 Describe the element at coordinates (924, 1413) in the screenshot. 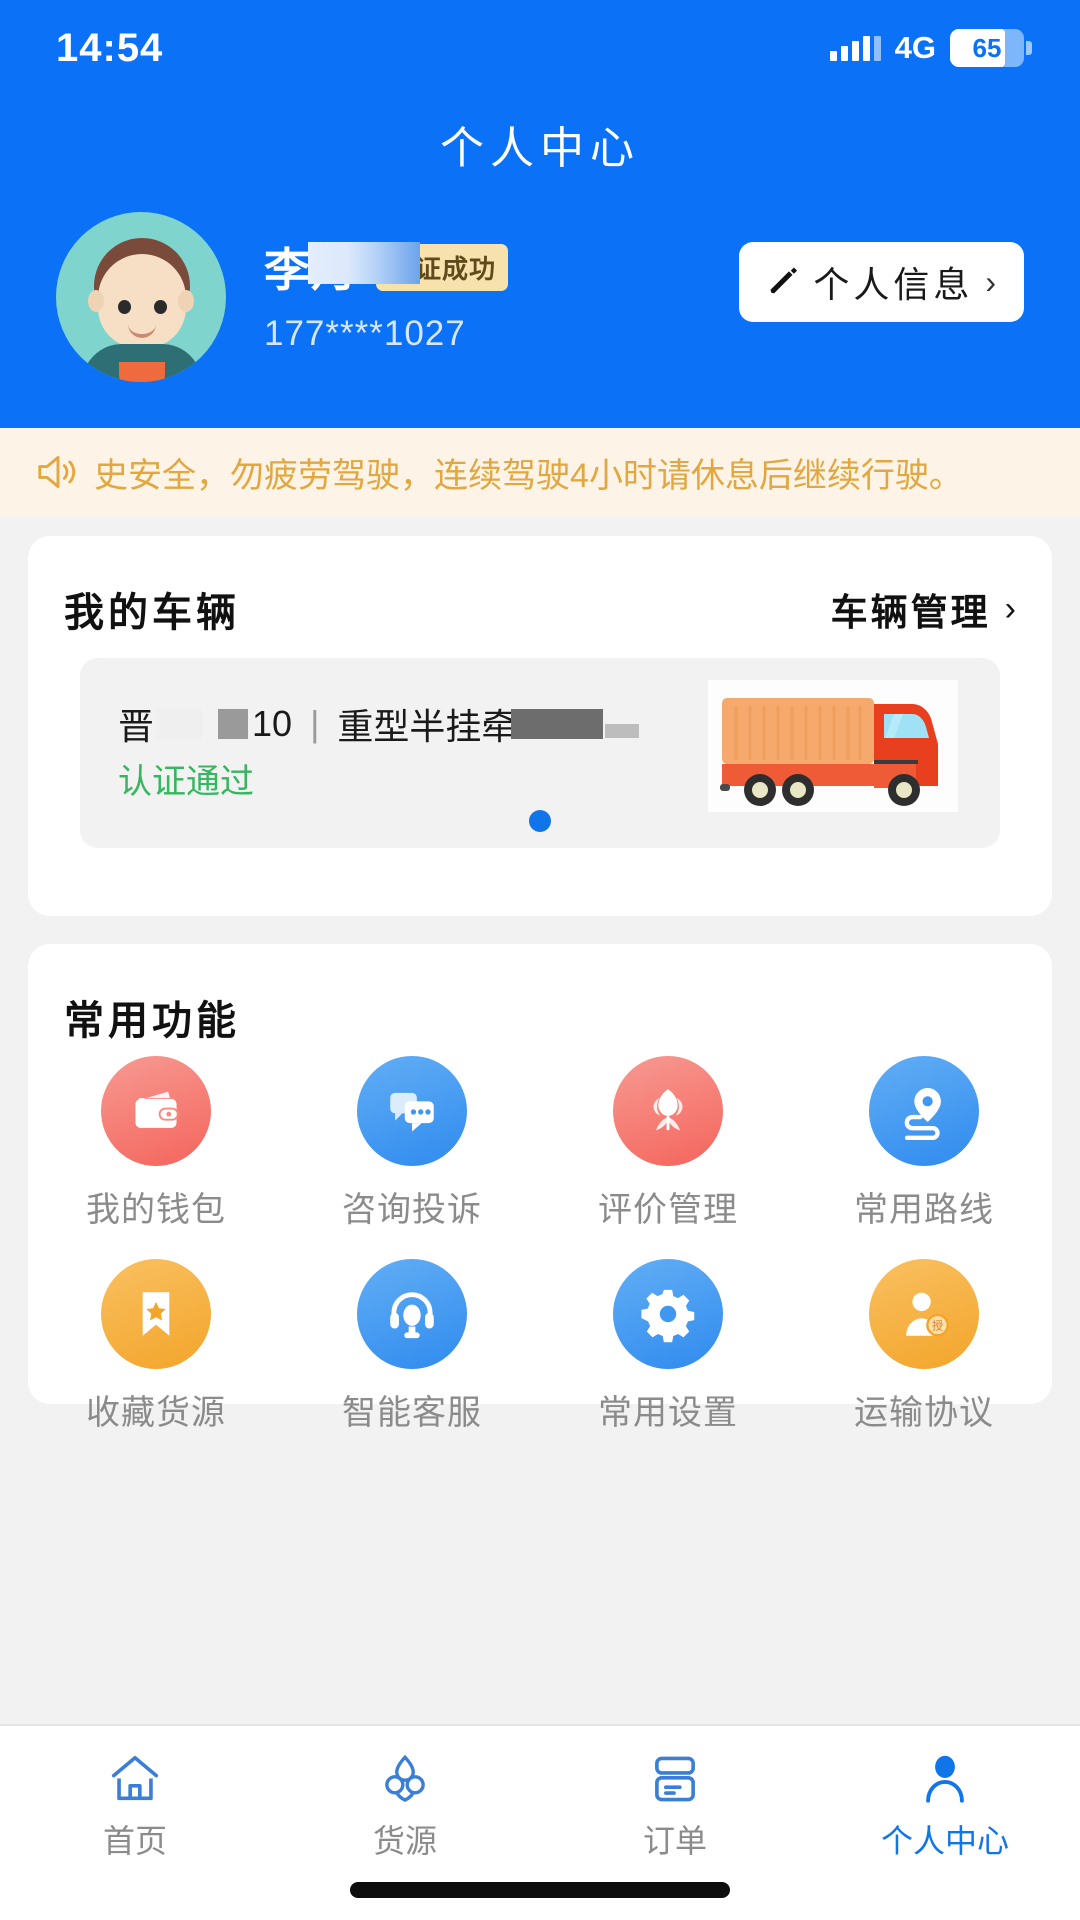

I see `function-label: 运输协议` at that location.